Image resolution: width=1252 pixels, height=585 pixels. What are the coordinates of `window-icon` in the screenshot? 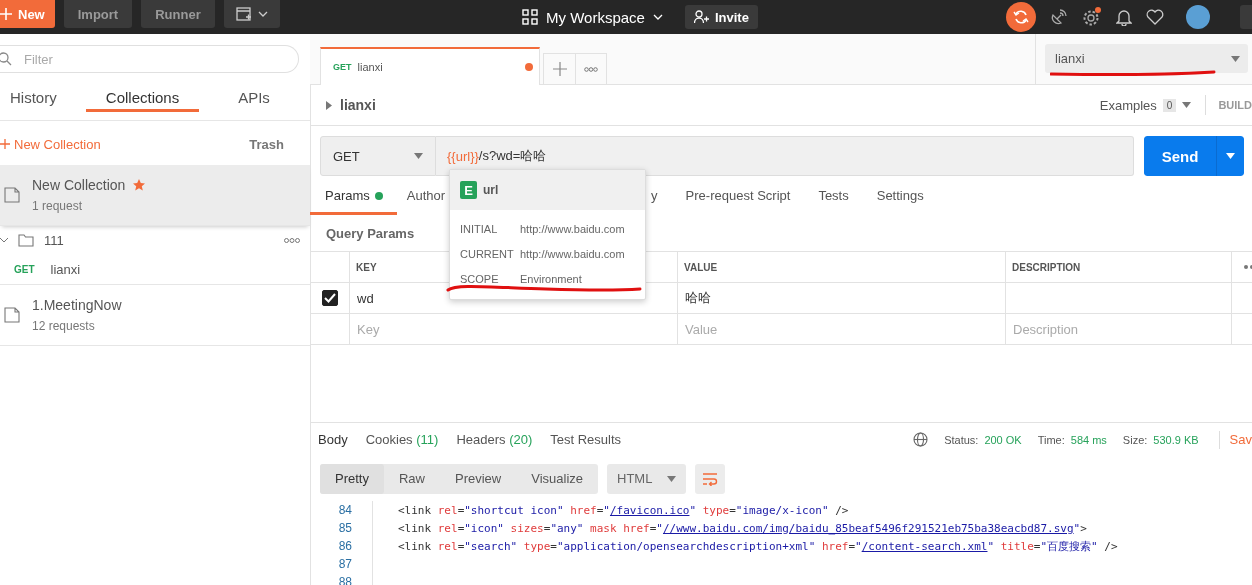 It's located at (243, 14).